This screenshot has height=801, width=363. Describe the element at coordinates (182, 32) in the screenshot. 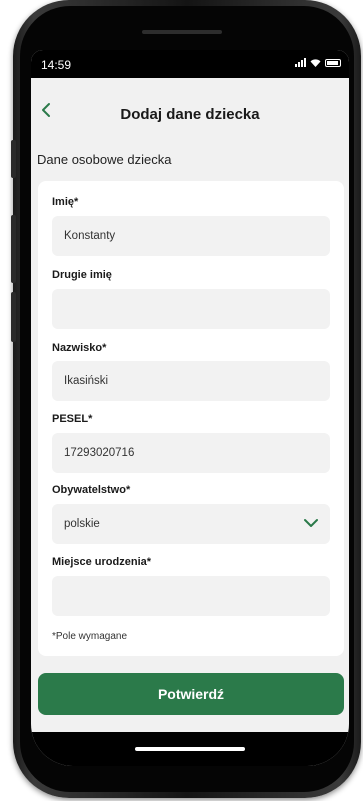

I see `phone-speaker` at that location.